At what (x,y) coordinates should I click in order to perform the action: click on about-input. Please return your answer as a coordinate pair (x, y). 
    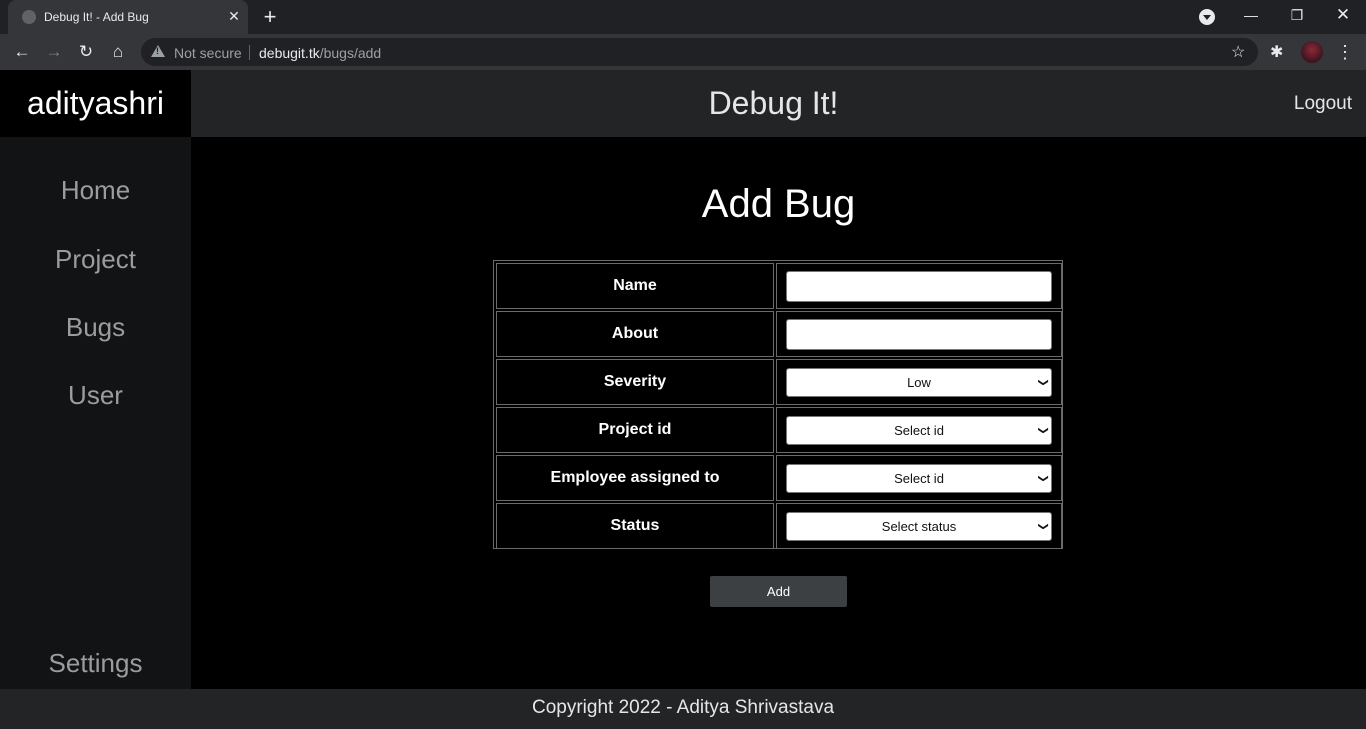
    Looking at the image, I should click on (919, 334).